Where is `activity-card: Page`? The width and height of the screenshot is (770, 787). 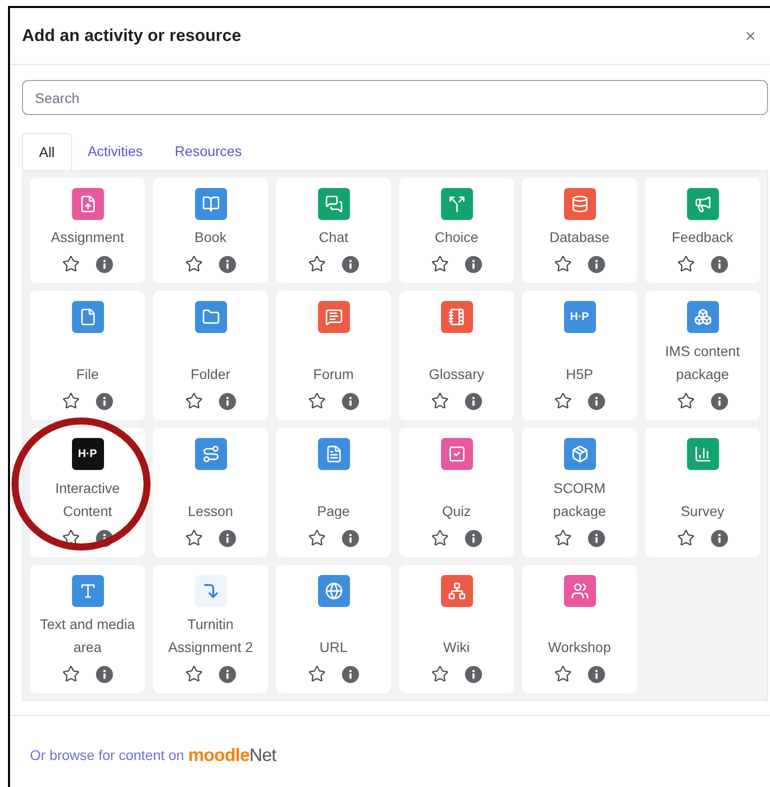 activity-card: Page is located at coordinates (333, 492).